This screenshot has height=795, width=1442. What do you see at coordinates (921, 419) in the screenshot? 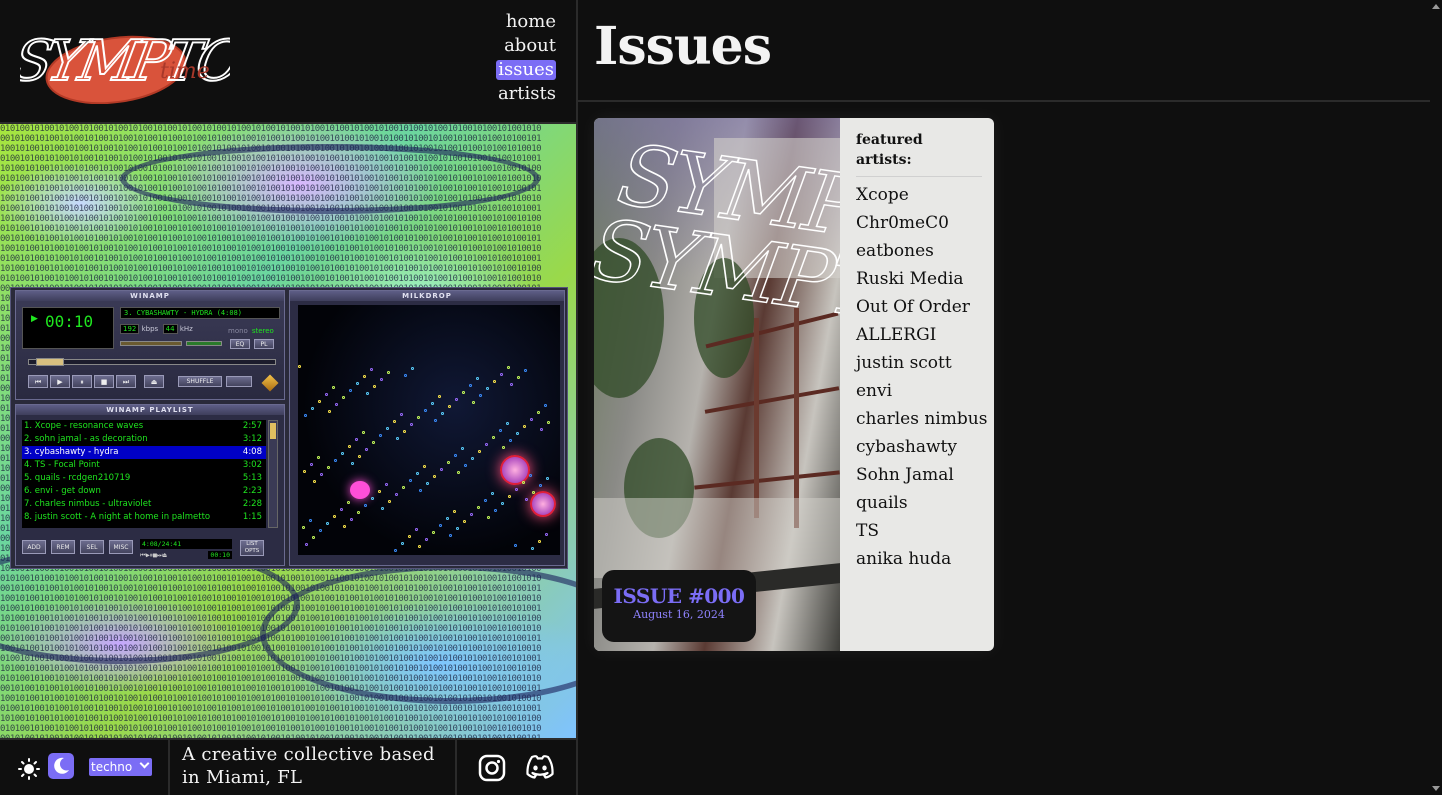
I see `artist-link: charles nimbus` at bounding box center [921, 419].